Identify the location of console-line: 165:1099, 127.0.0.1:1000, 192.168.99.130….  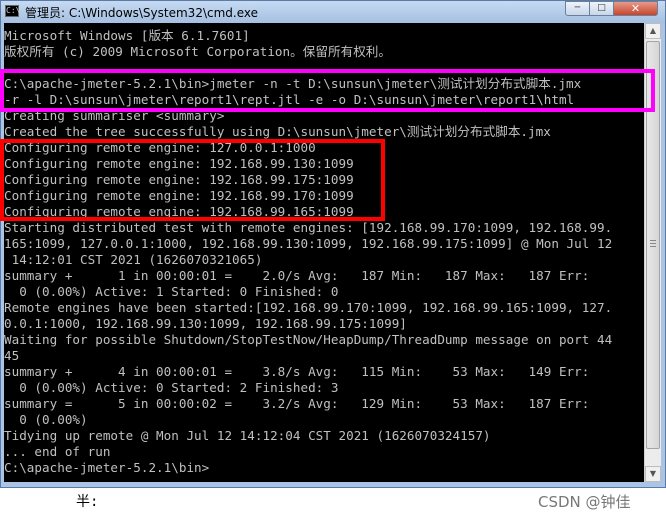
(308, 243).